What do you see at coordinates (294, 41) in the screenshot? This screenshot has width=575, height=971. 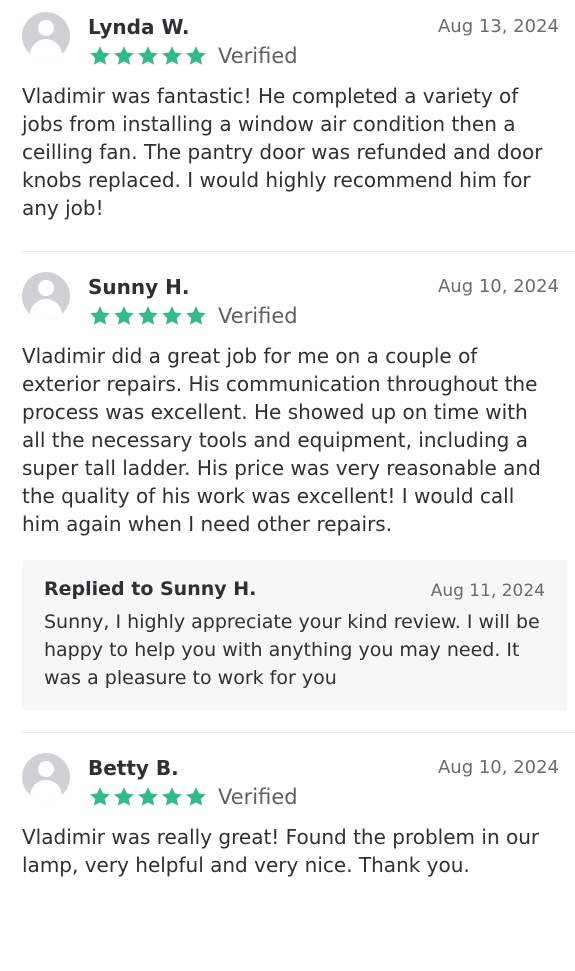 I see `review-header: Lynda W. Aug 13, 2024 Verified` at bounding box center [294, 41].